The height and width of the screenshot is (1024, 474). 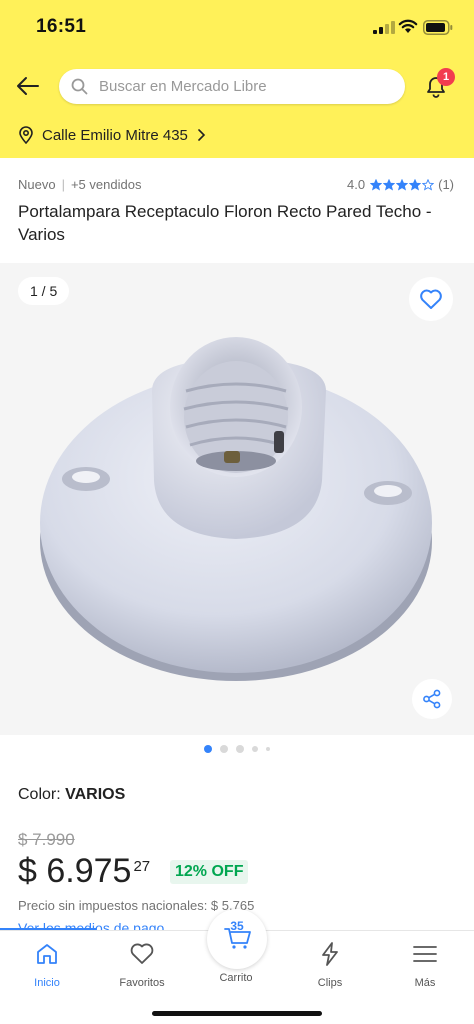 What do you see at coordinates (46, 839) in the screenshot?
I see `original-price: $ 7.990` at bounding box center [46, 839].